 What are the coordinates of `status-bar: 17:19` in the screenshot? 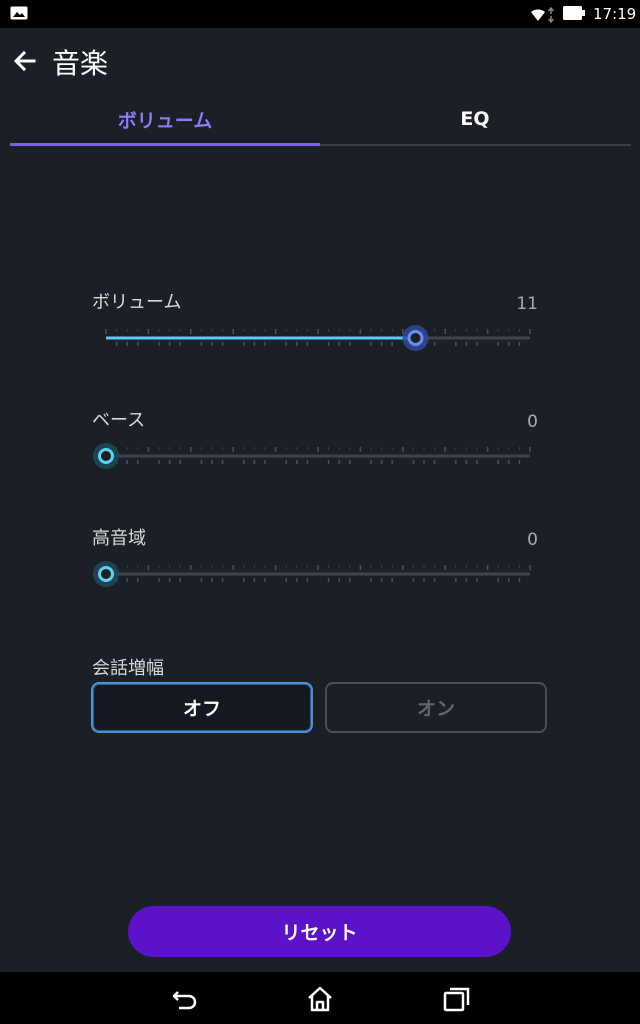 It's located at (320, 14).